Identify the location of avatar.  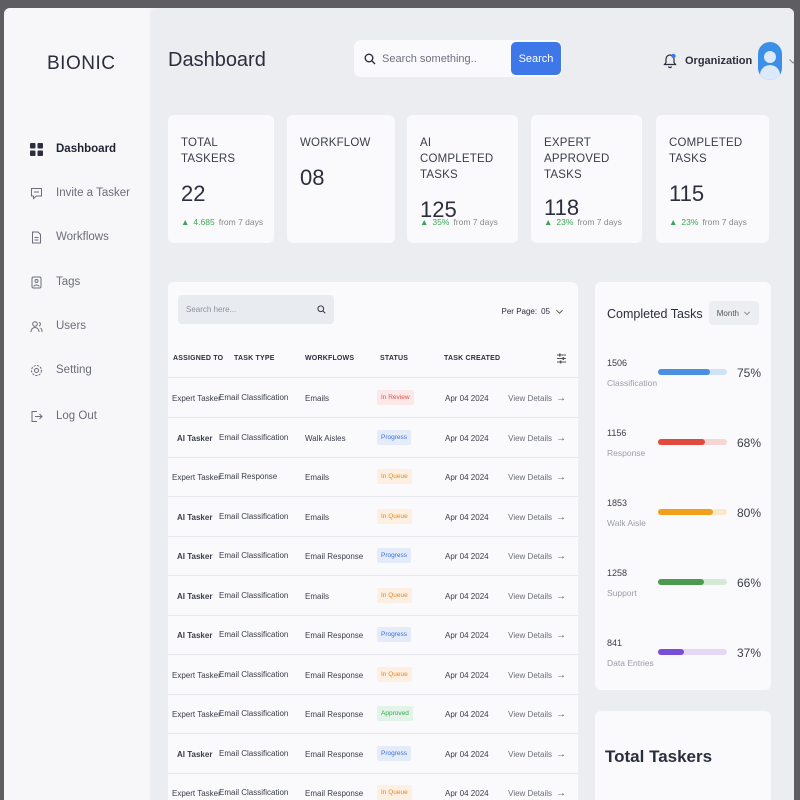
(770, 61).